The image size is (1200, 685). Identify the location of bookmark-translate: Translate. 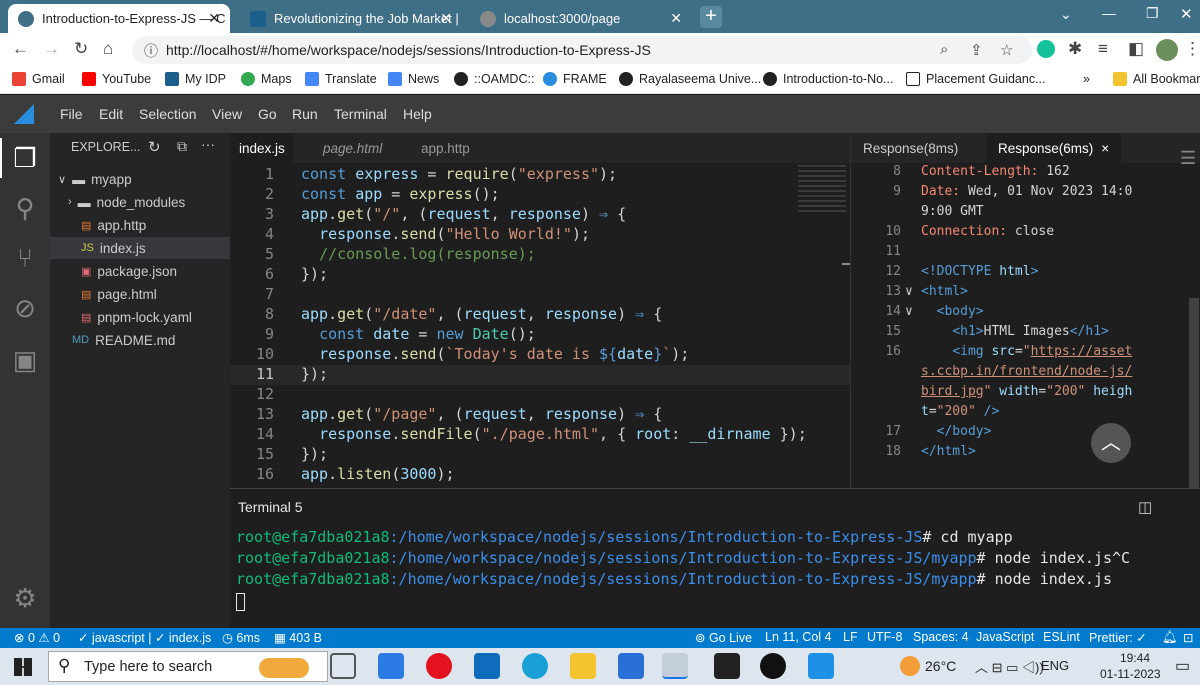
(341, 79).